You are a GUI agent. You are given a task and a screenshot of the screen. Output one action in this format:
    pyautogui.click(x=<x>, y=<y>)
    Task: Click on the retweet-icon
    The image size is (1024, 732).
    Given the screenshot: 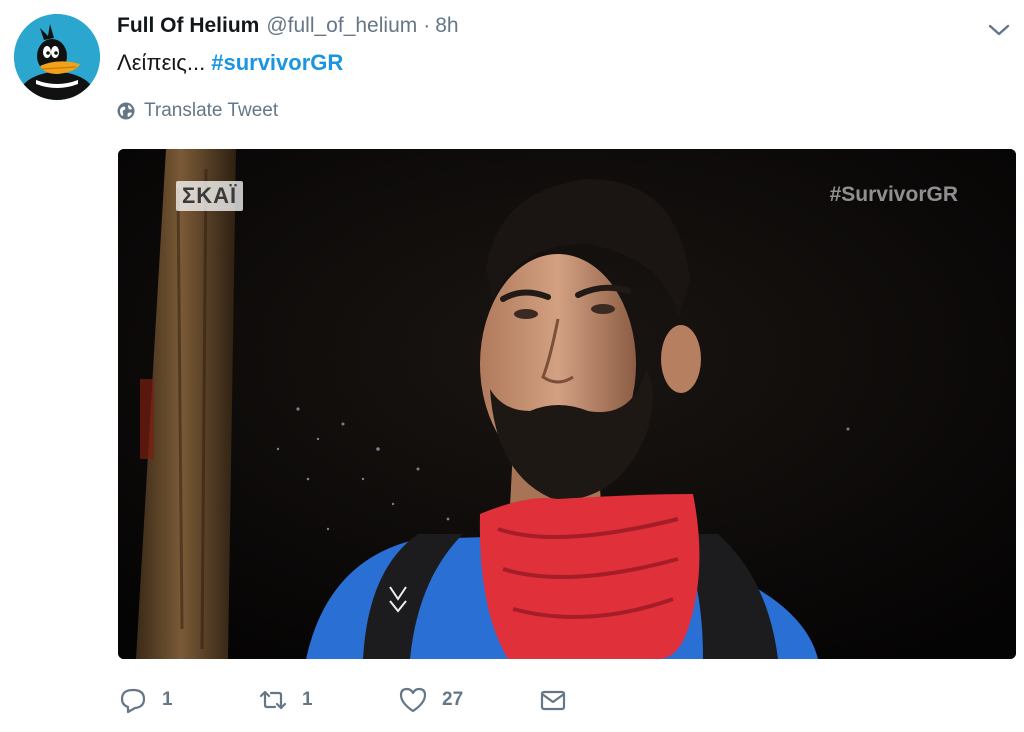 What is the action you would take?
    pyautogui.click(x=273, y=700)
    